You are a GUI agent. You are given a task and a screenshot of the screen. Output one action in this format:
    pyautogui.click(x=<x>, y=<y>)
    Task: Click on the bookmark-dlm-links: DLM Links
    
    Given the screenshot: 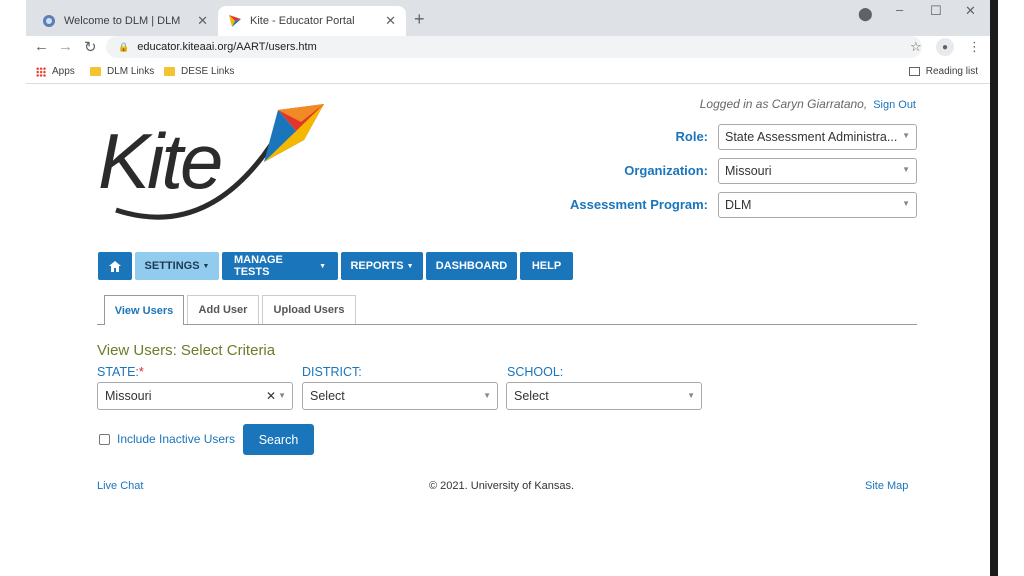 What is the action you would take?
    pyautogui.click(x=122, y=71)
    